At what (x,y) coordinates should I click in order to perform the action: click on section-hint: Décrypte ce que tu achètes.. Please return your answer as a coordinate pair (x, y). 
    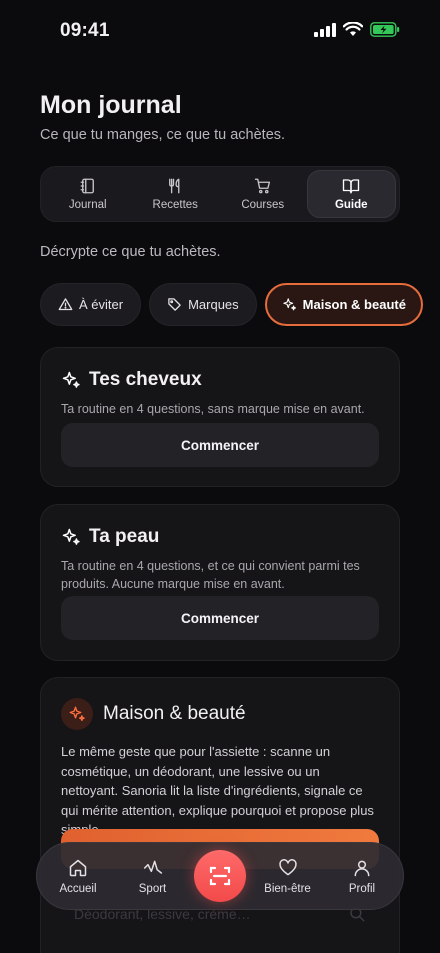
    Looking at the image, I should click on (130, 252).